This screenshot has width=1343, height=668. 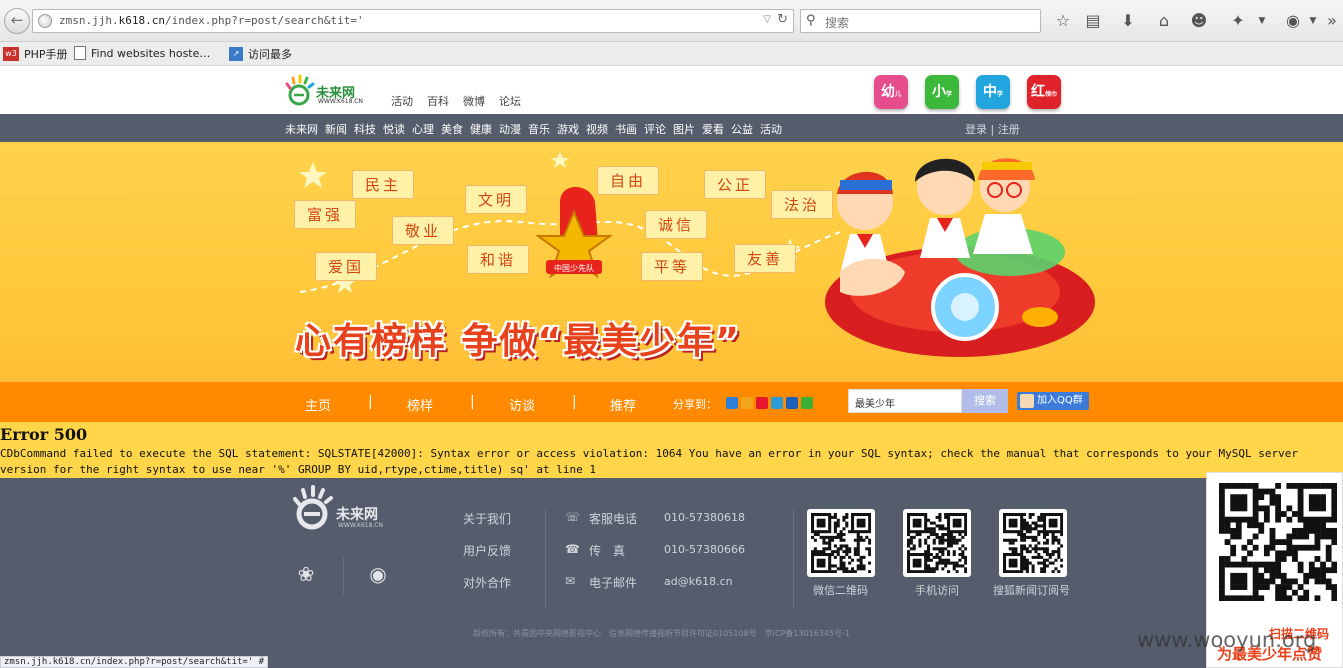 I want to click on badge-middle: 中学, so click(x=993, y=92).